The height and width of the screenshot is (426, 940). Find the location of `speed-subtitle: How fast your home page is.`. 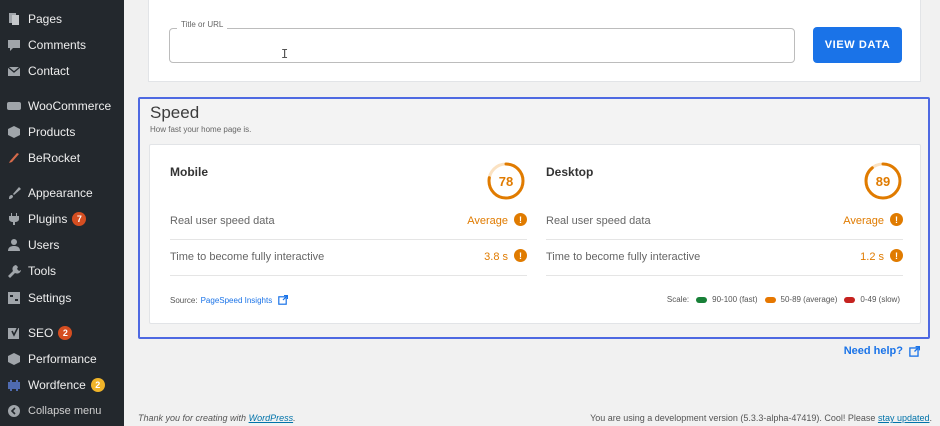

speed-subtitle: How fast your home page is. is located at coordinates (201, 129).